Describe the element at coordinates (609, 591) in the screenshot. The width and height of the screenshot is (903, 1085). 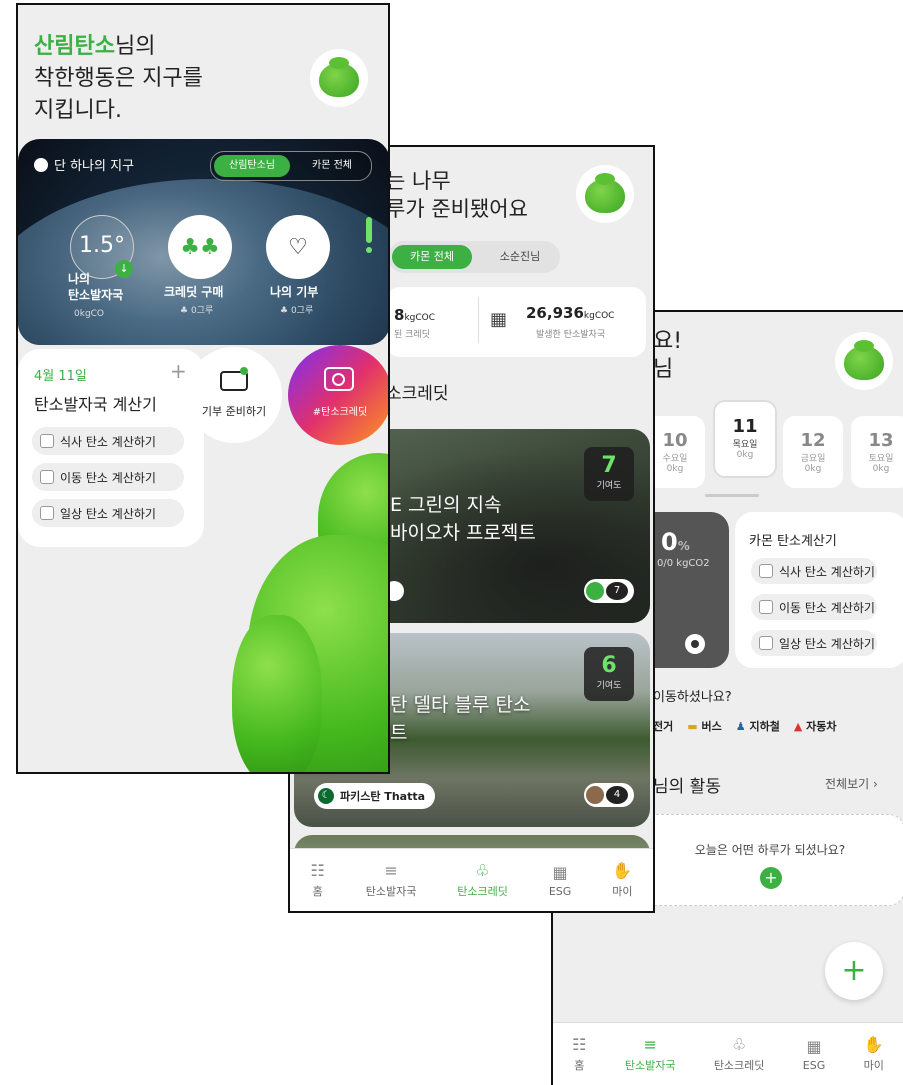
I see `contributor-chip: 7` at that location.